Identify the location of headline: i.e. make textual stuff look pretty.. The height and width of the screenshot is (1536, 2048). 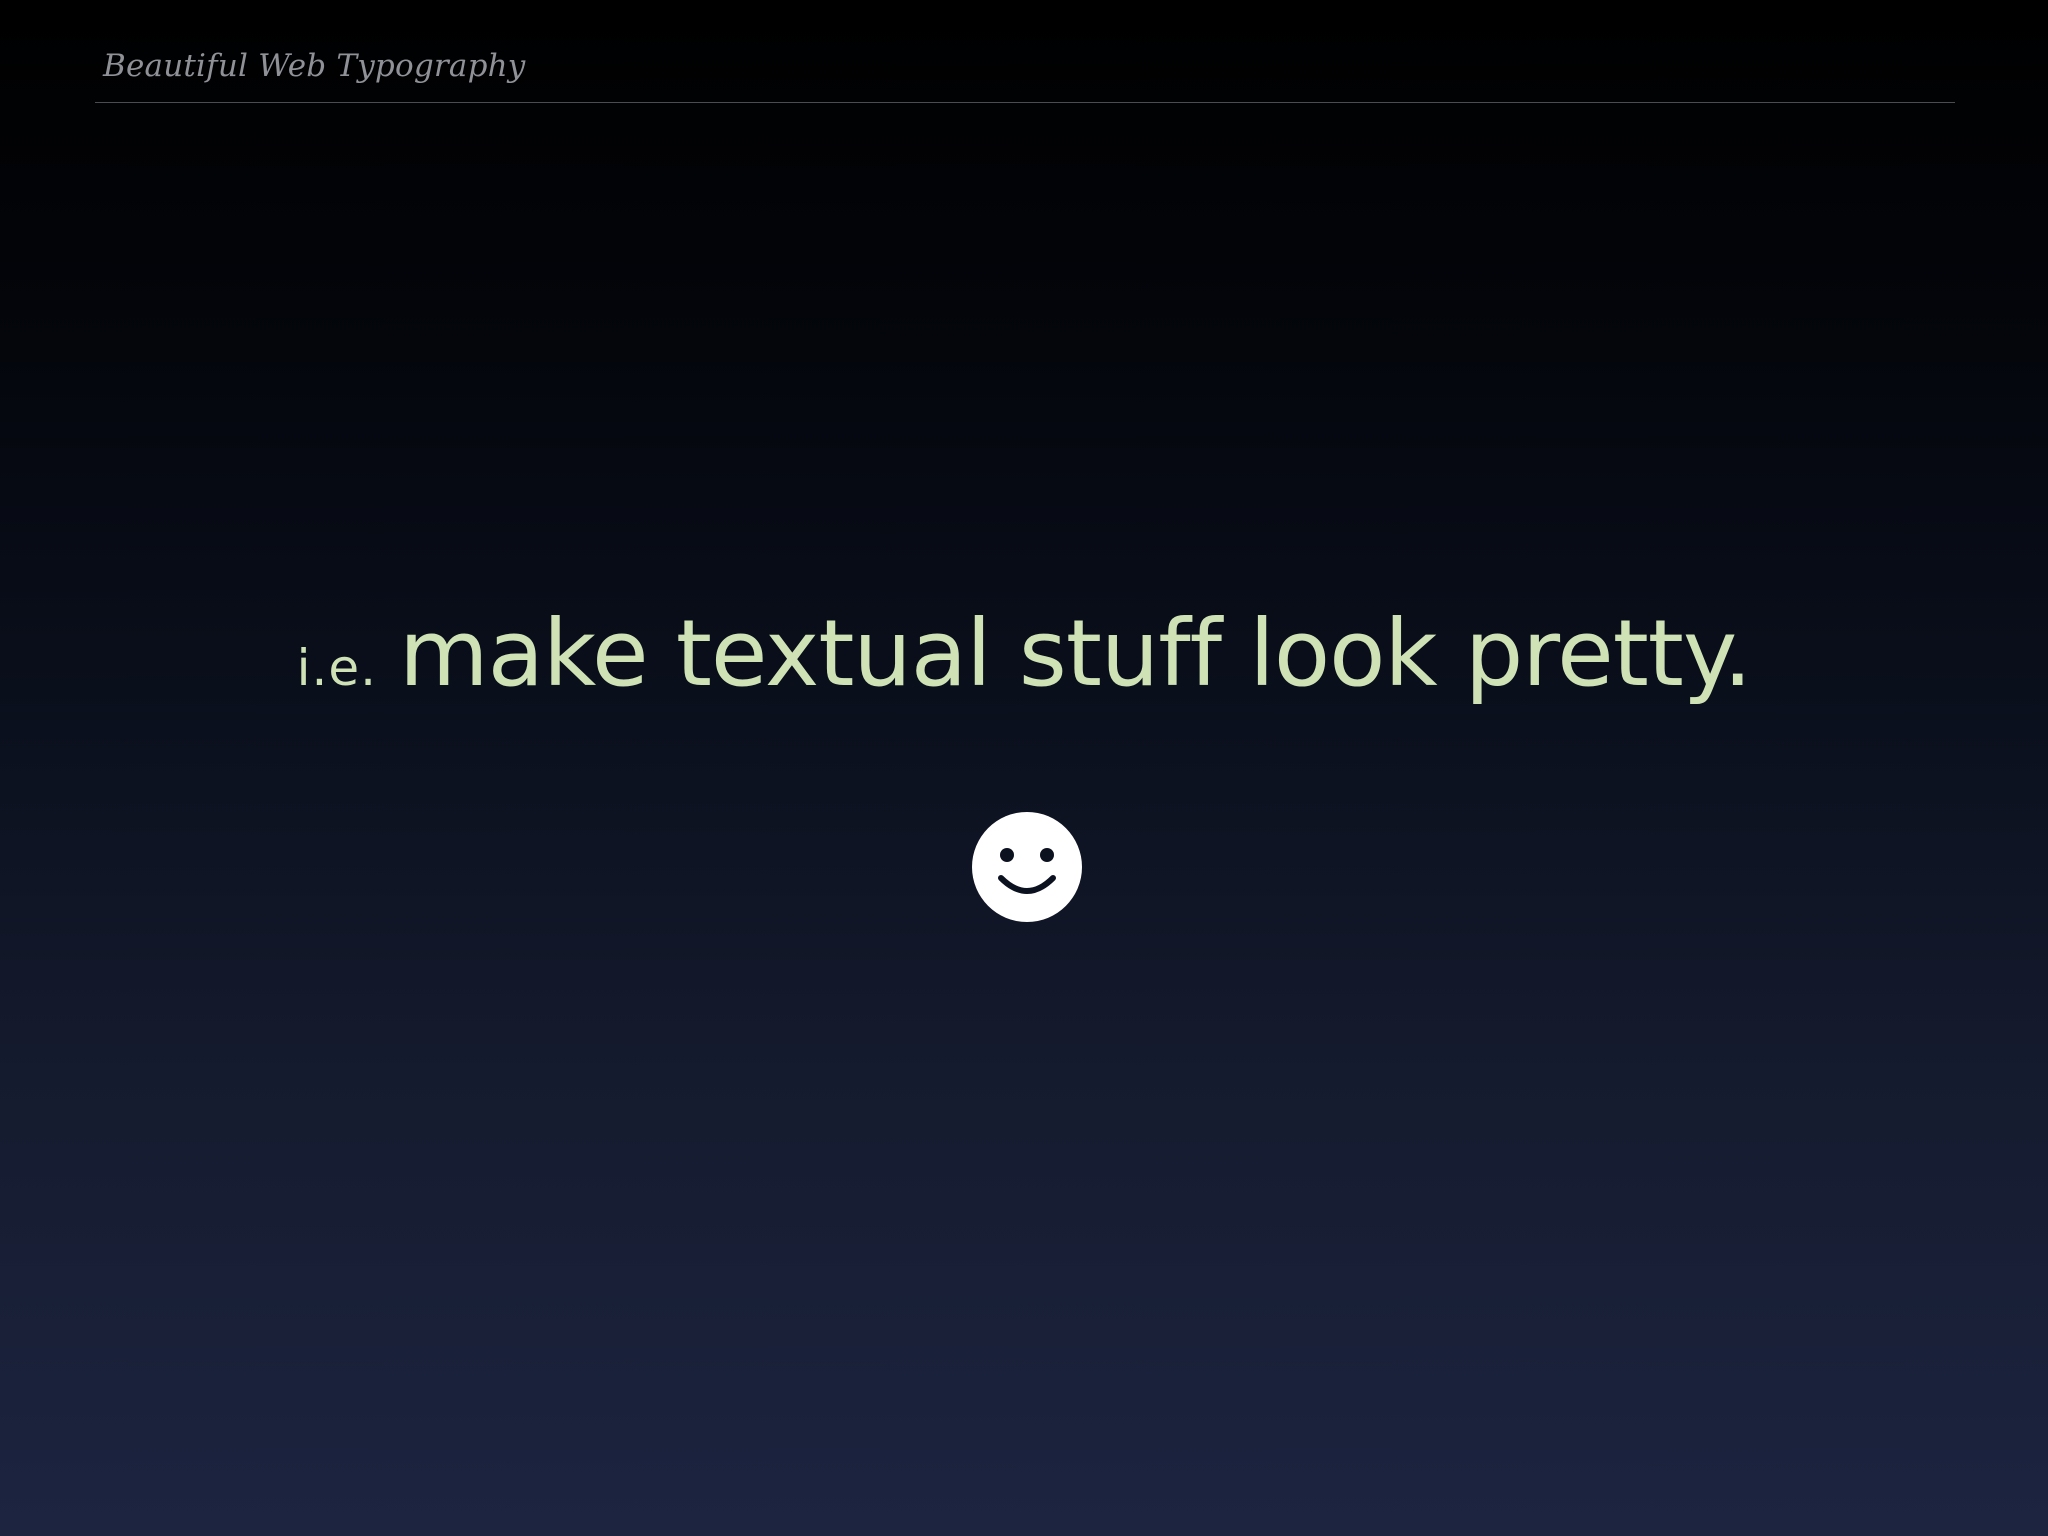
(1024, 653).